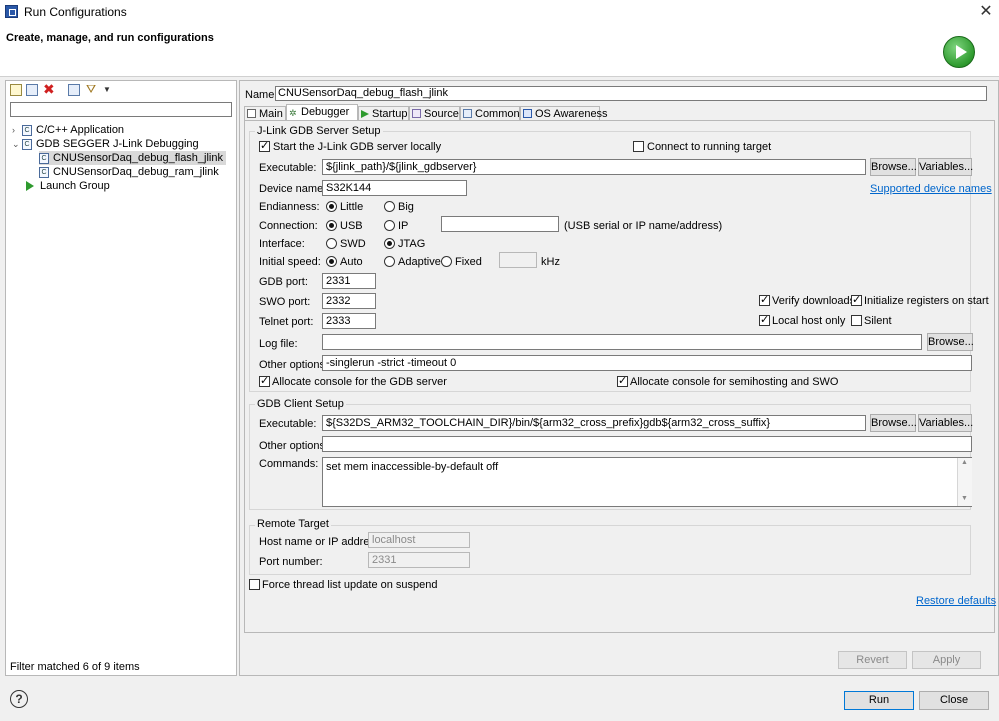  What do you see at coordinates (349, 301) in the screenshot?
I see `swo-port-input: 2332` at bounding box center [349, 301].